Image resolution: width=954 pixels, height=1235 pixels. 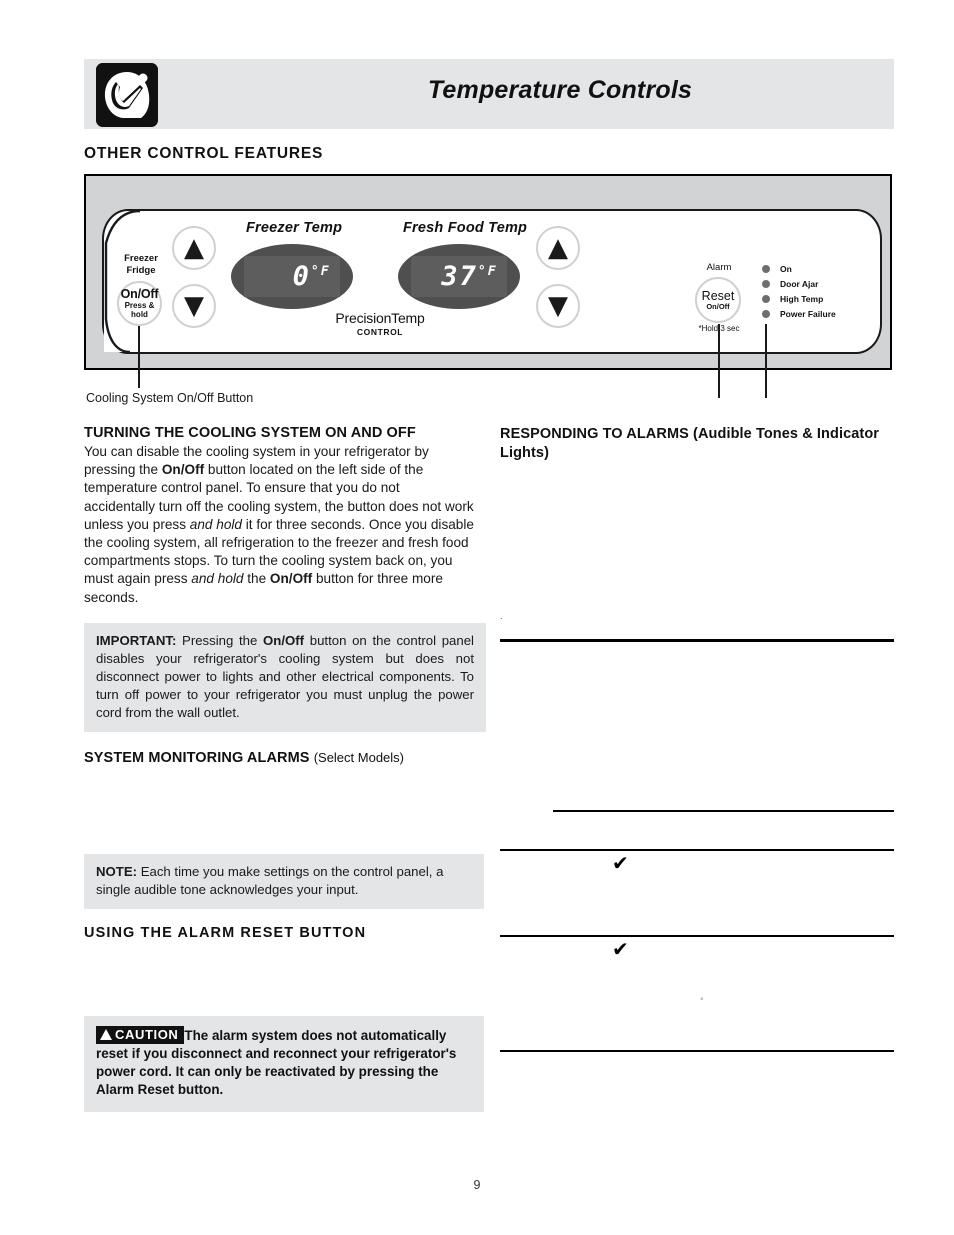 I want to click on indicator-label: On, so click(x=786, y=268).